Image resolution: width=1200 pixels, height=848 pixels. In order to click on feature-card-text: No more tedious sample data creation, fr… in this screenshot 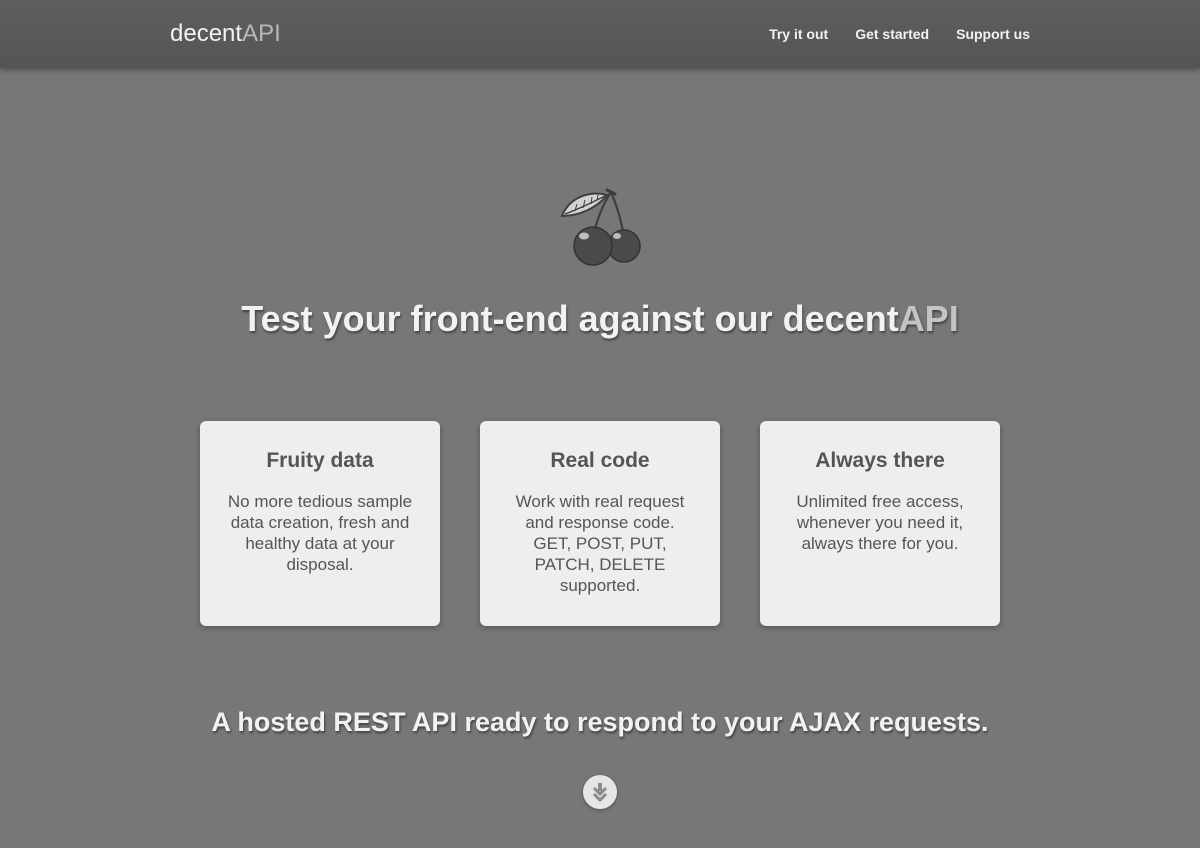, I will do `click(320, 533)`.